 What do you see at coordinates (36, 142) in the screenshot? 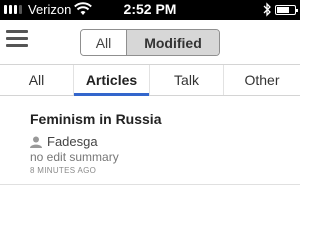
I see `user-icon` at bounding box center [36, 142].